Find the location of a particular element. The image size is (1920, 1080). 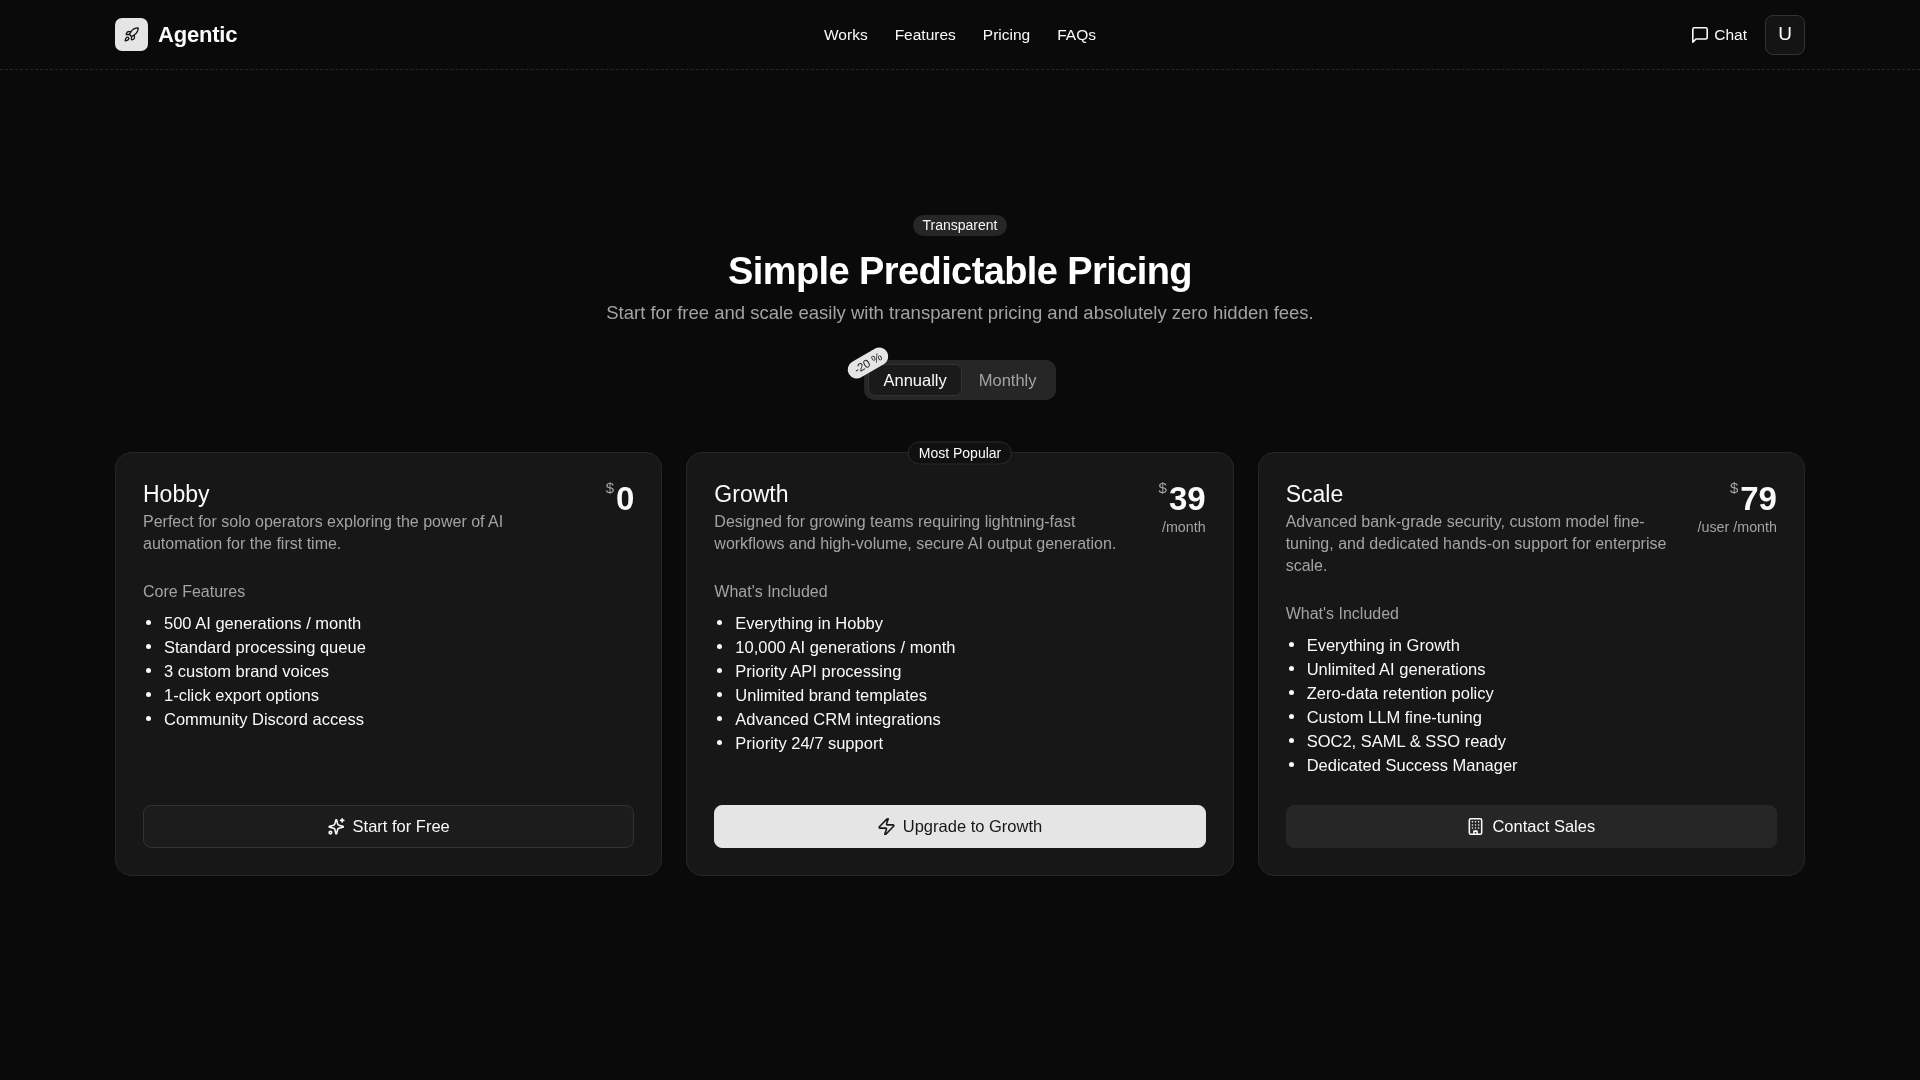

feature-item: Advanced CRM integrations is located at coordinates (838, 718).